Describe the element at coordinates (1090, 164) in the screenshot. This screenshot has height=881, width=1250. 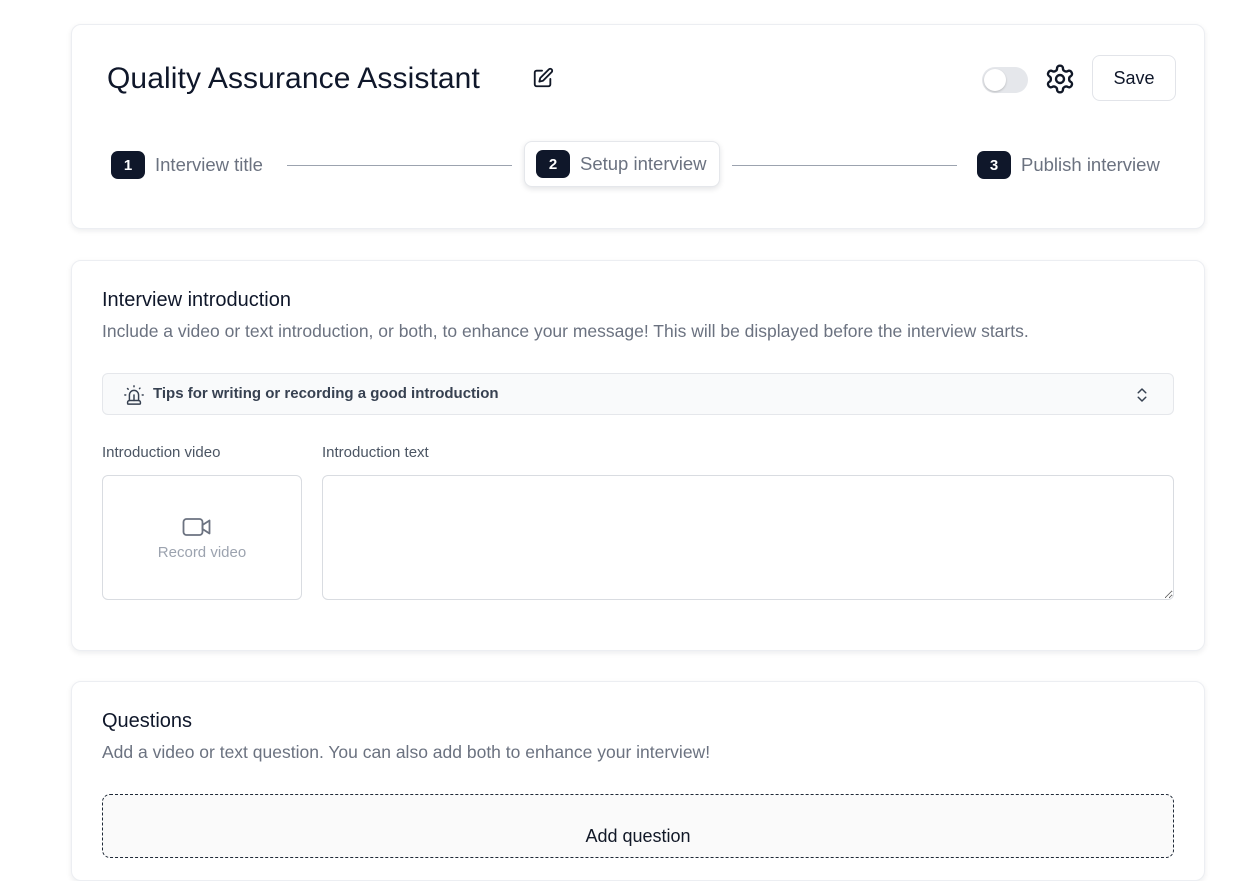
I see `step-label: Publish interview` at that location.